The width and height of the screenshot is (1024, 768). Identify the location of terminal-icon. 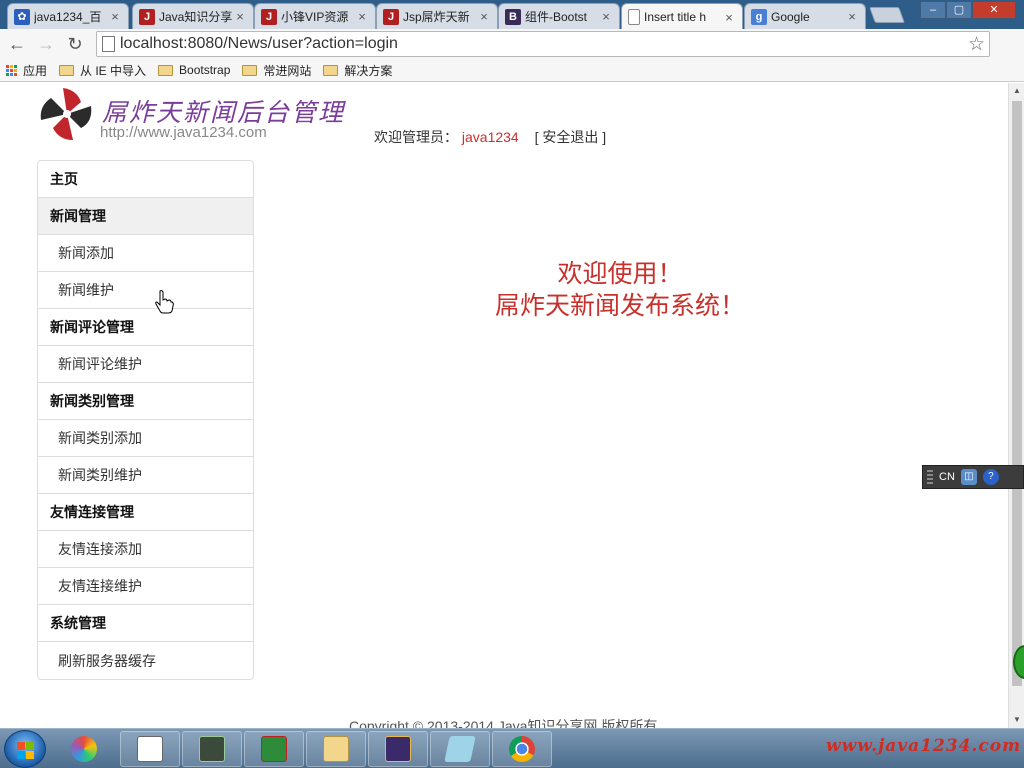
(212, 749).